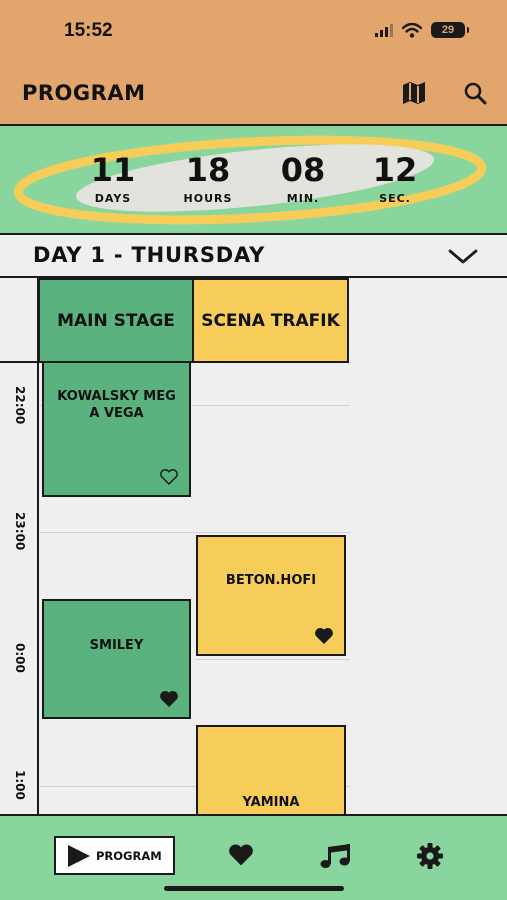 This screenshot has height=900, width=507. I want to click on countdown-days: 11 DAYS, so click(113, 178).